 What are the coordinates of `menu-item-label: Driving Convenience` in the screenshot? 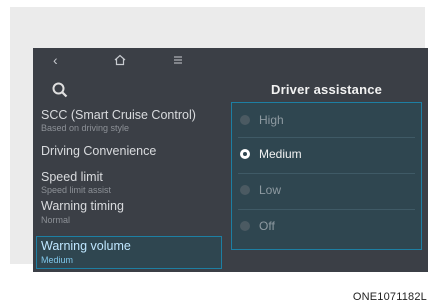 It's located at (99, 151).